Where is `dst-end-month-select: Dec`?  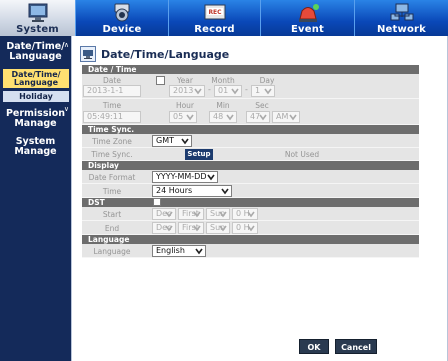 dst-end-month-select: Dec is located at coordinates (164, 228).